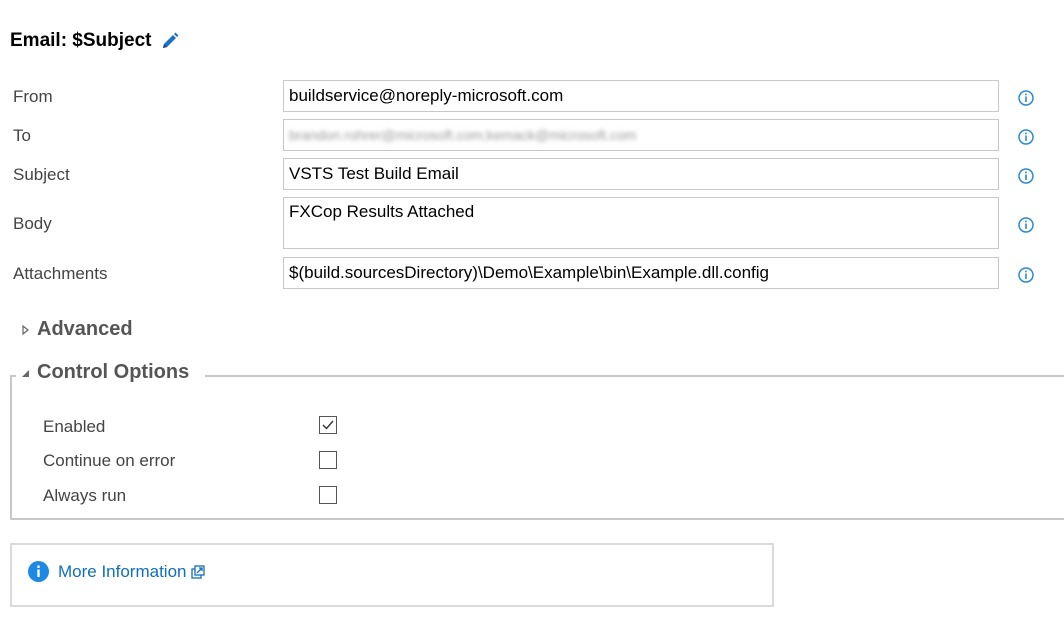 The height and width of the screenshot is (644, 1064). I want to click on from-field-value: buildservice@noreply-microsoft.com, so click(426, 95).